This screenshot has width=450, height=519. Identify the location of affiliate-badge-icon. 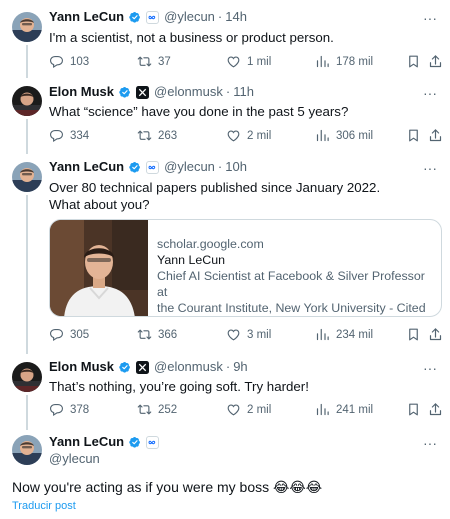
(153, 442).